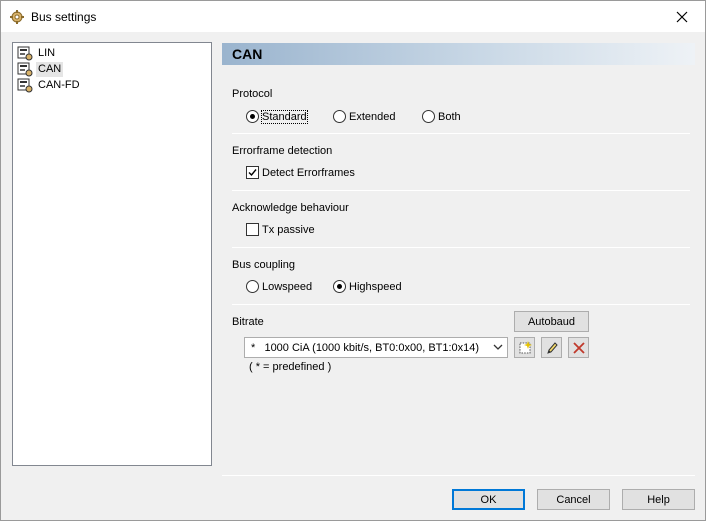 This screenshot has height=521, width=706. I want to click on lowspeed-radio: Lowspeed, so click(279, 286).